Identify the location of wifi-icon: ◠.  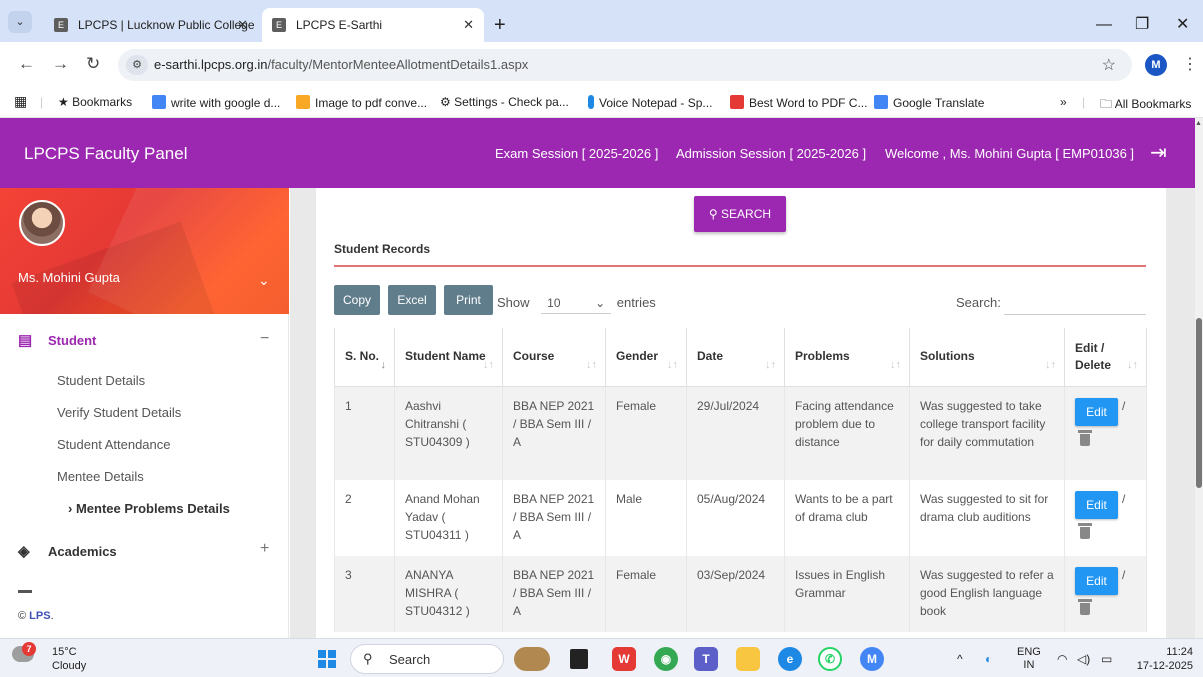
(1062, 659).